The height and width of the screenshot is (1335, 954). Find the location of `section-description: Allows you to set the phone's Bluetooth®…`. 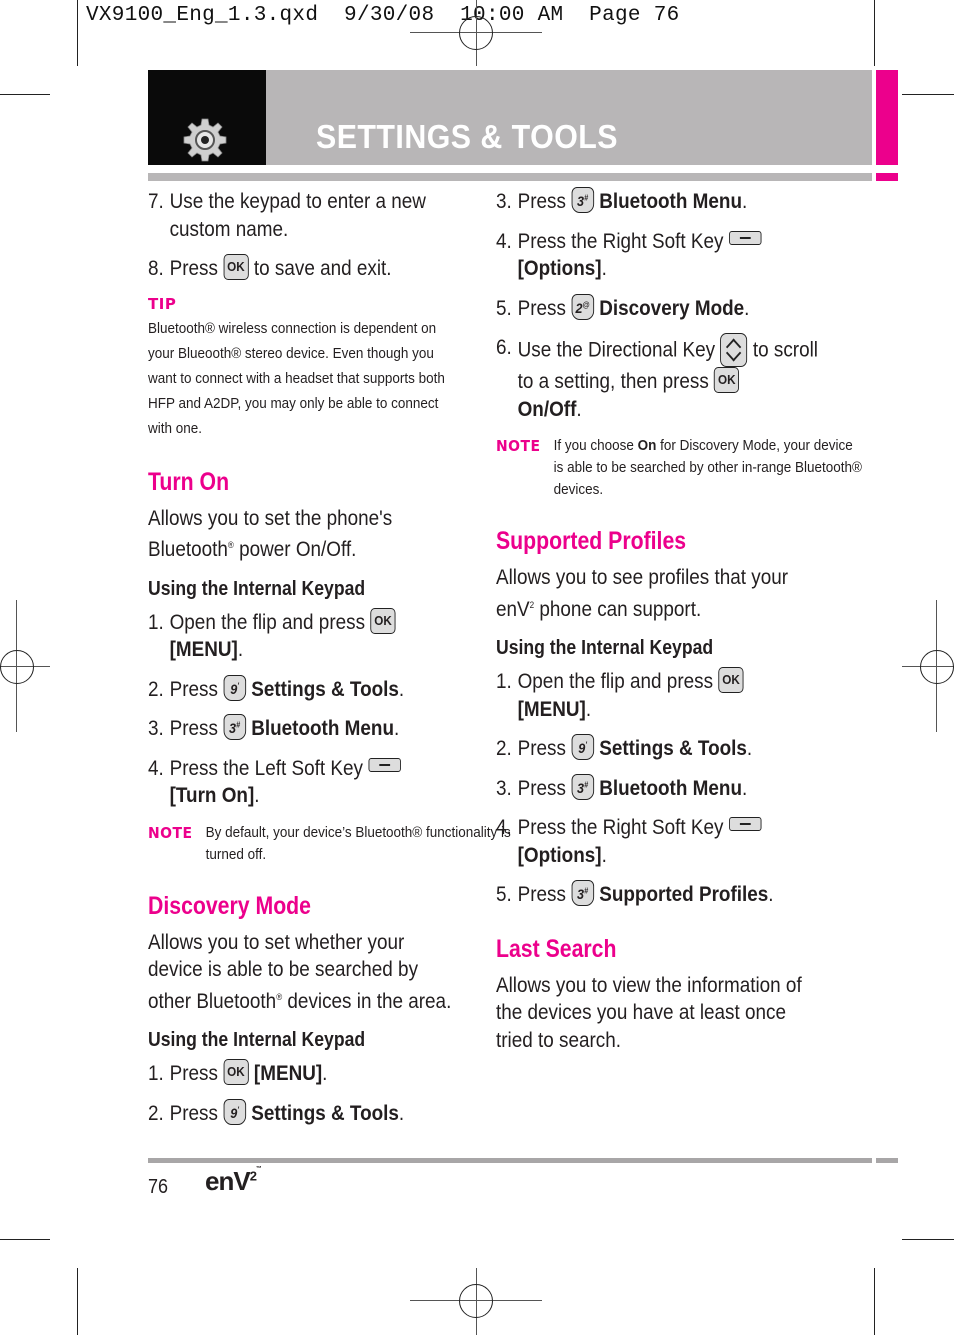

section-description: Allows you to set the phone's Bluetooth®… is located at coordinates (270, 534).